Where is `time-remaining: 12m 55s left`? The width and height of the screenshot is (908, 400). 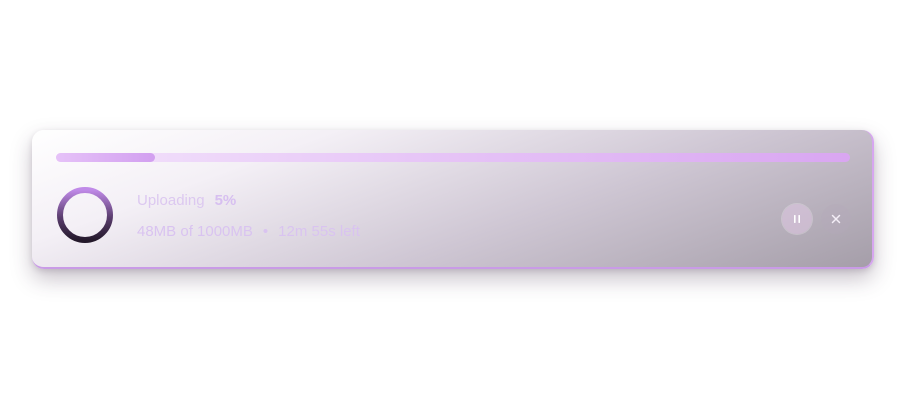 time-remaining: 12m 55s left is located at coordinates (319, 231).